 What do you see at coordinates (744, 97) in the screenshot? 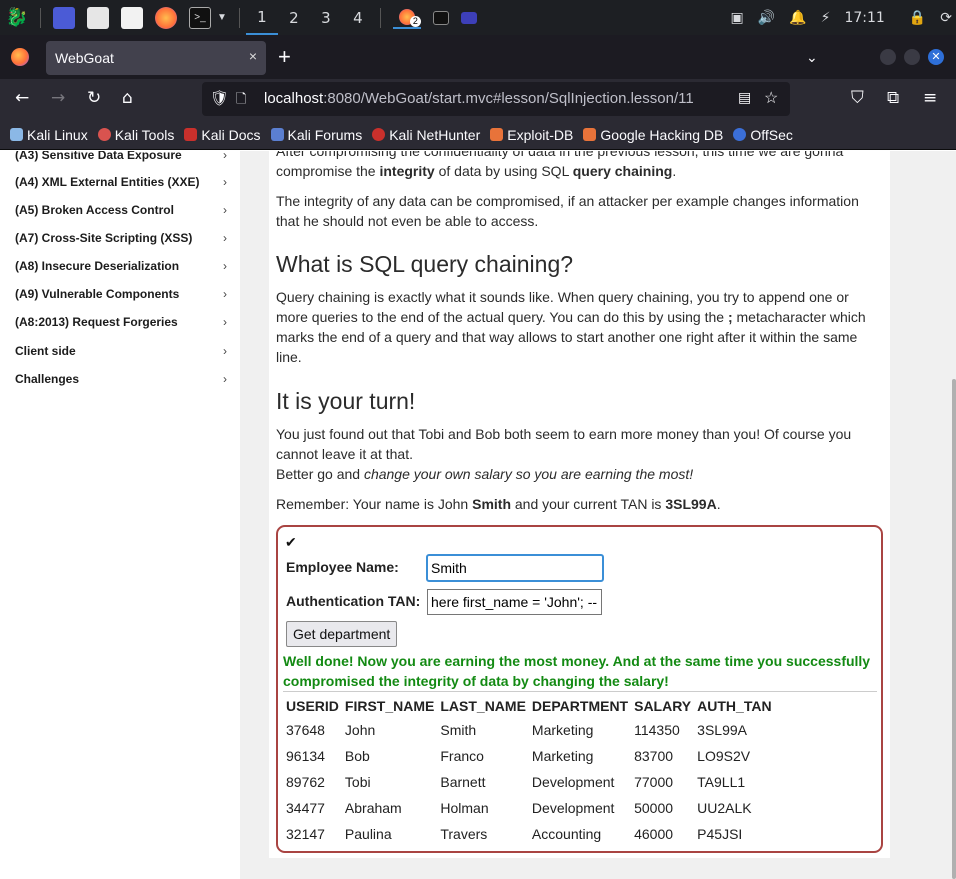
I see `reader-view-icon: ▤` at bounding box center [744, 97].